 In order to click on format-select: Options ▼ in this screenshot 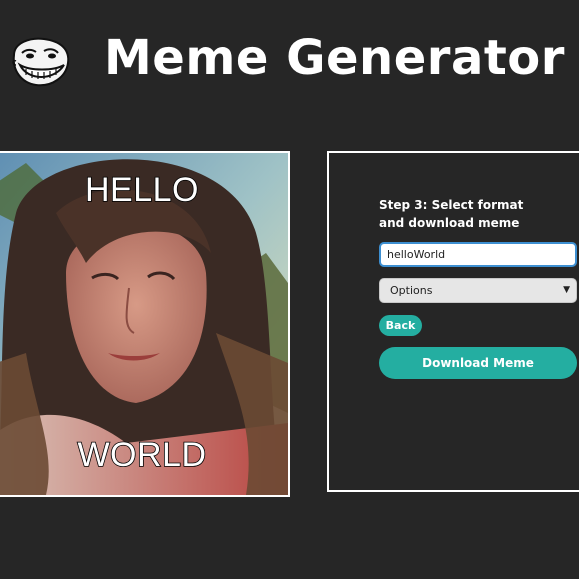, I will do `click(478, 290)`.